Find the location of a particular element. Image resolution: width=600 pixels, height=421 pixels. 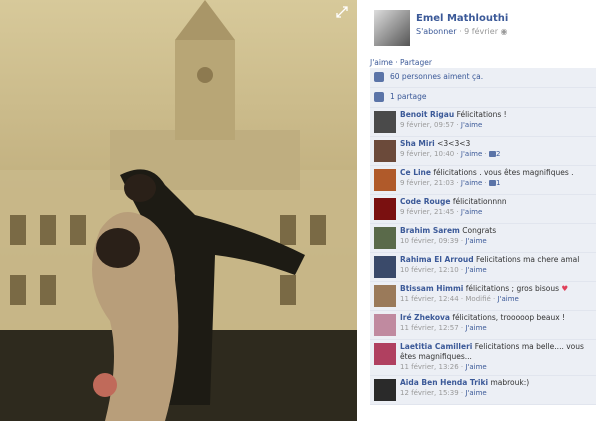

comment-body: Code Rouge félicitationnnn is located at coordinates (496, 202).